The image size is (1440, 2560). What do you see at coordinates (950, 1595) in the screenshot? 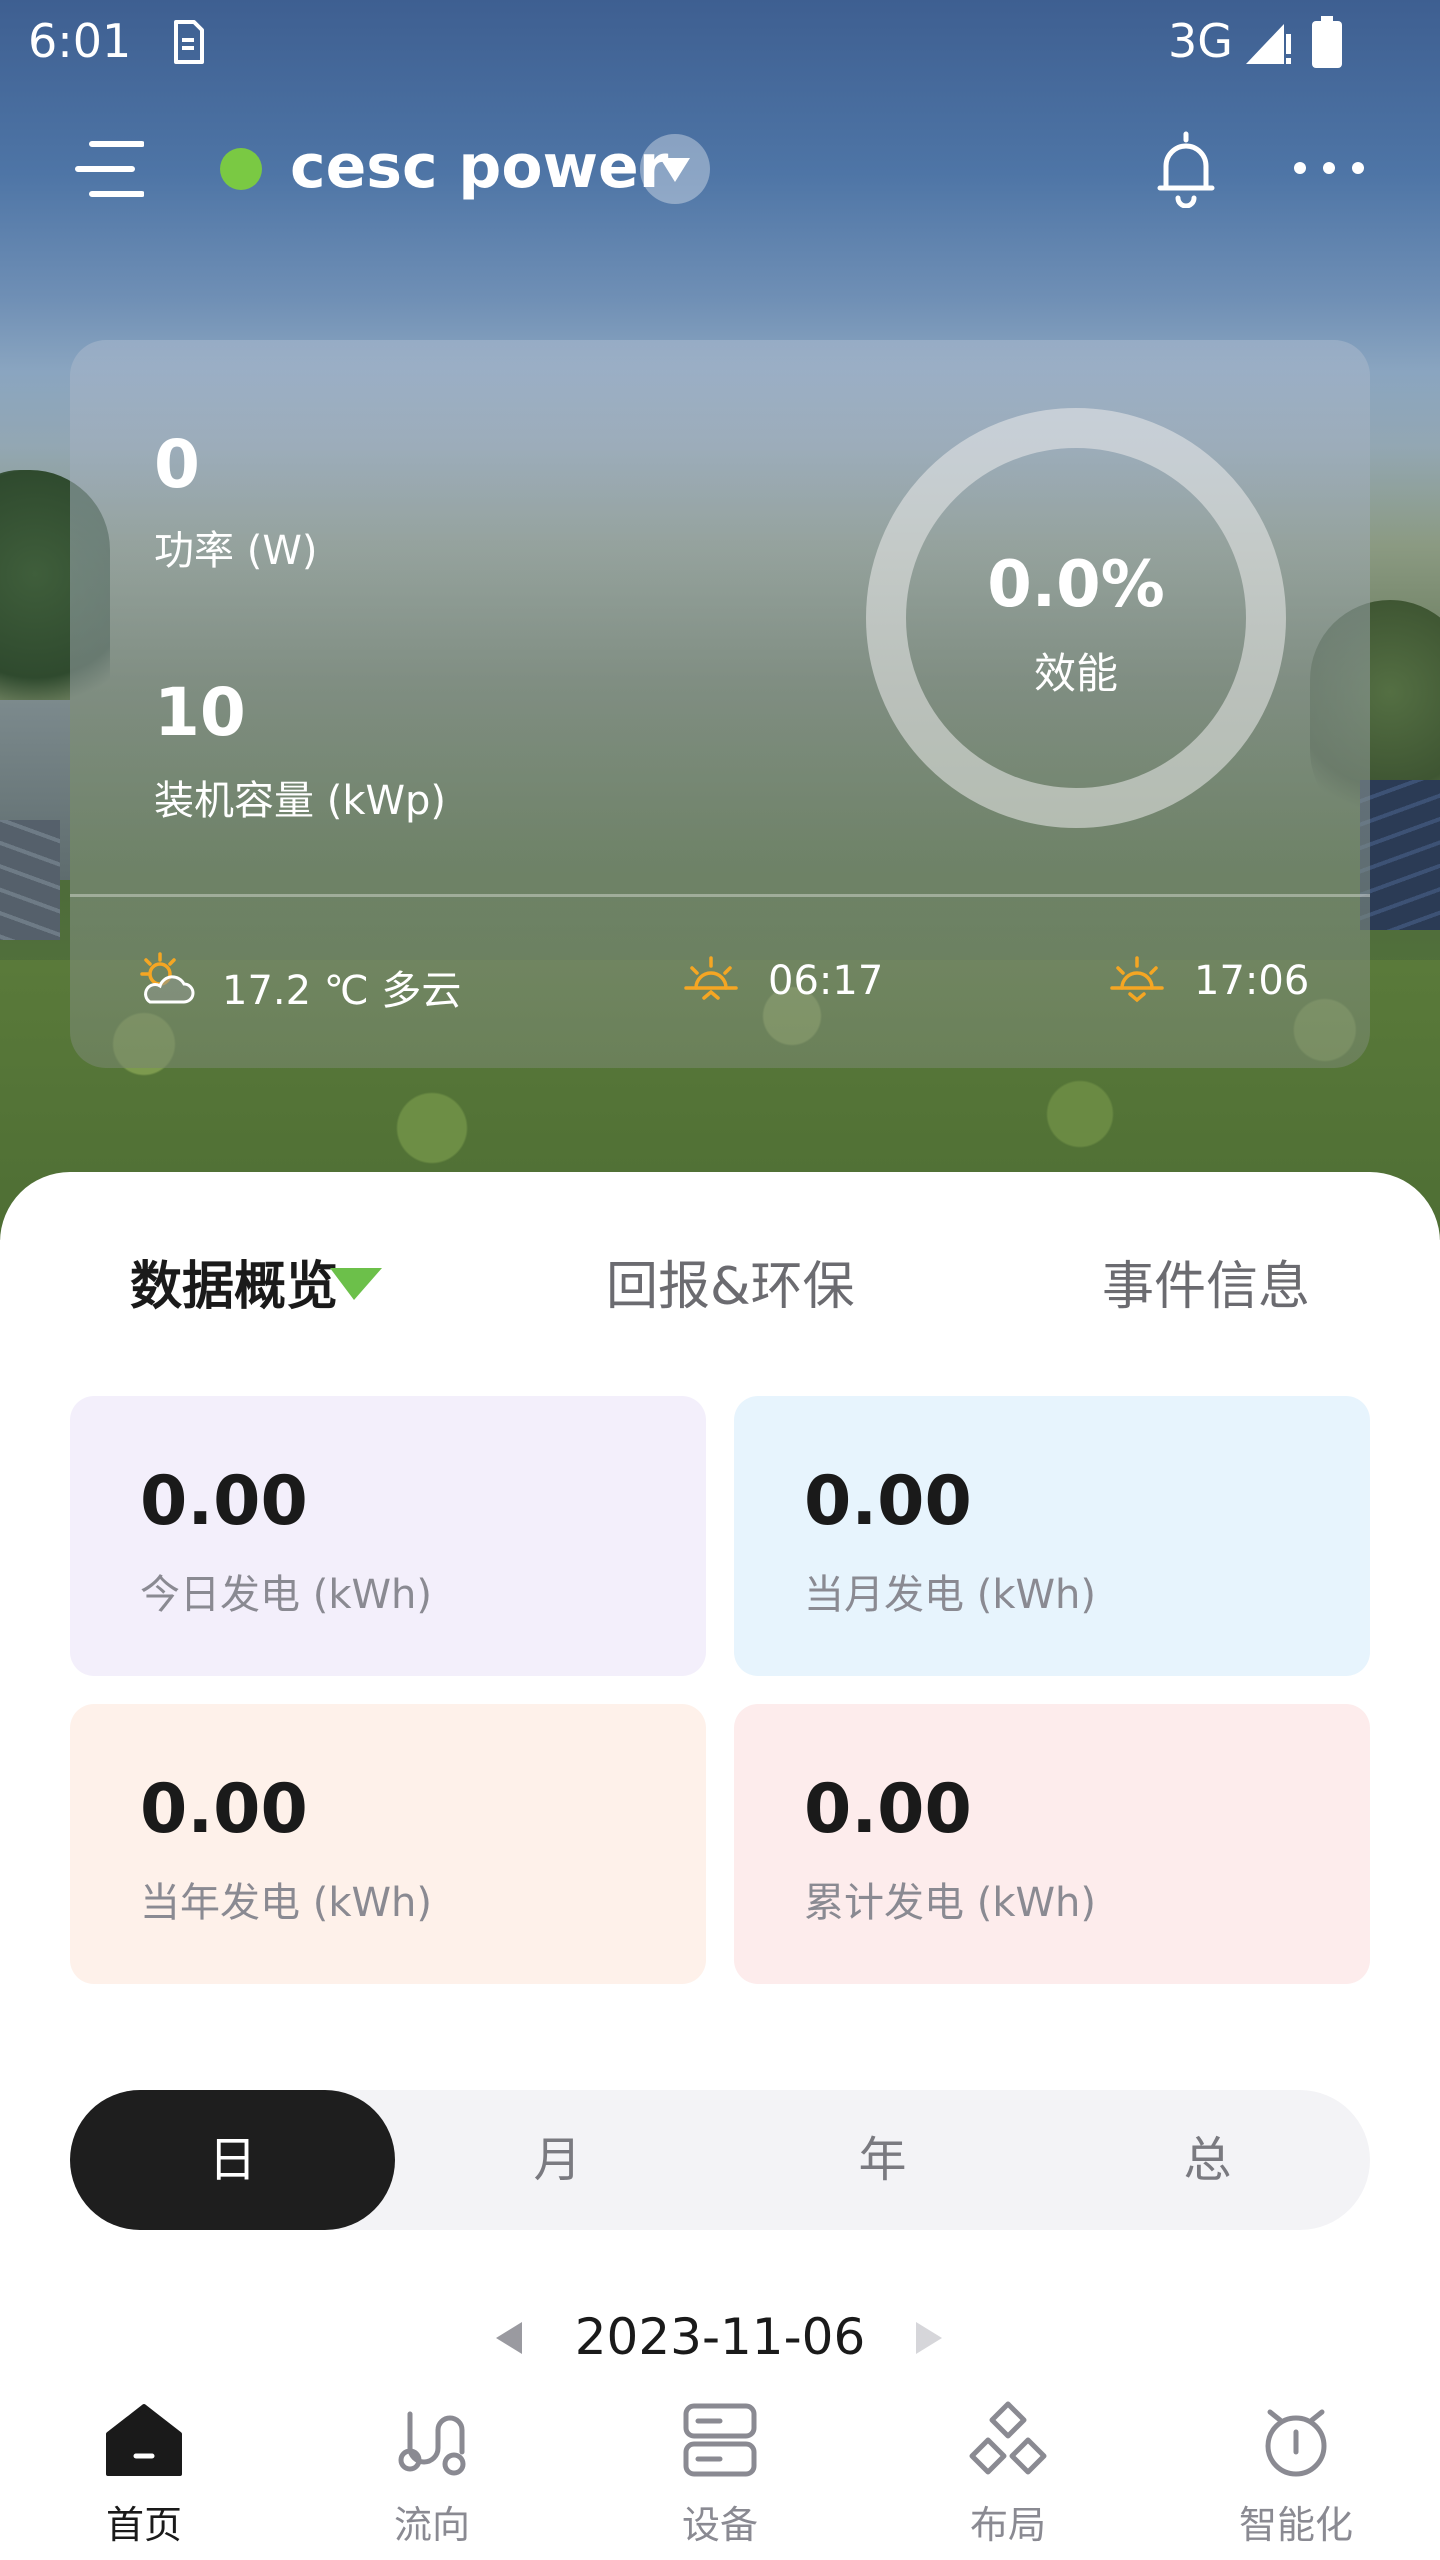
I see `month-generation-label: 当月发电 (kWh)` at bounding box center [950, 1595].